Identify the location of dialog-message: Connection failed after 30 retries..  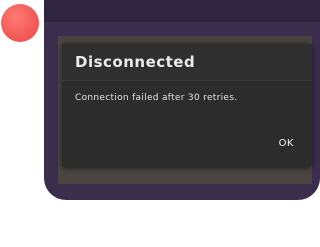
(156, 98).